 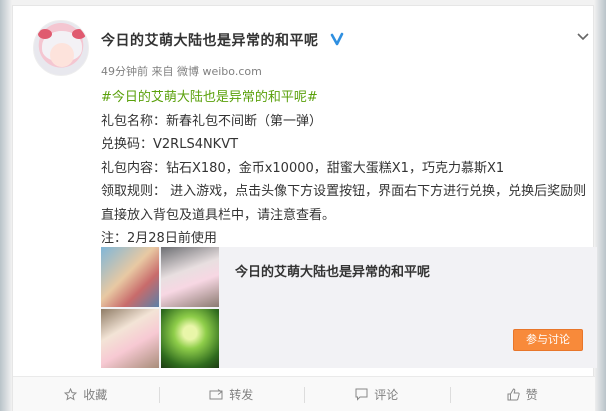 I want to click on favorite-button: 收藏, so click(x=86, y=394).